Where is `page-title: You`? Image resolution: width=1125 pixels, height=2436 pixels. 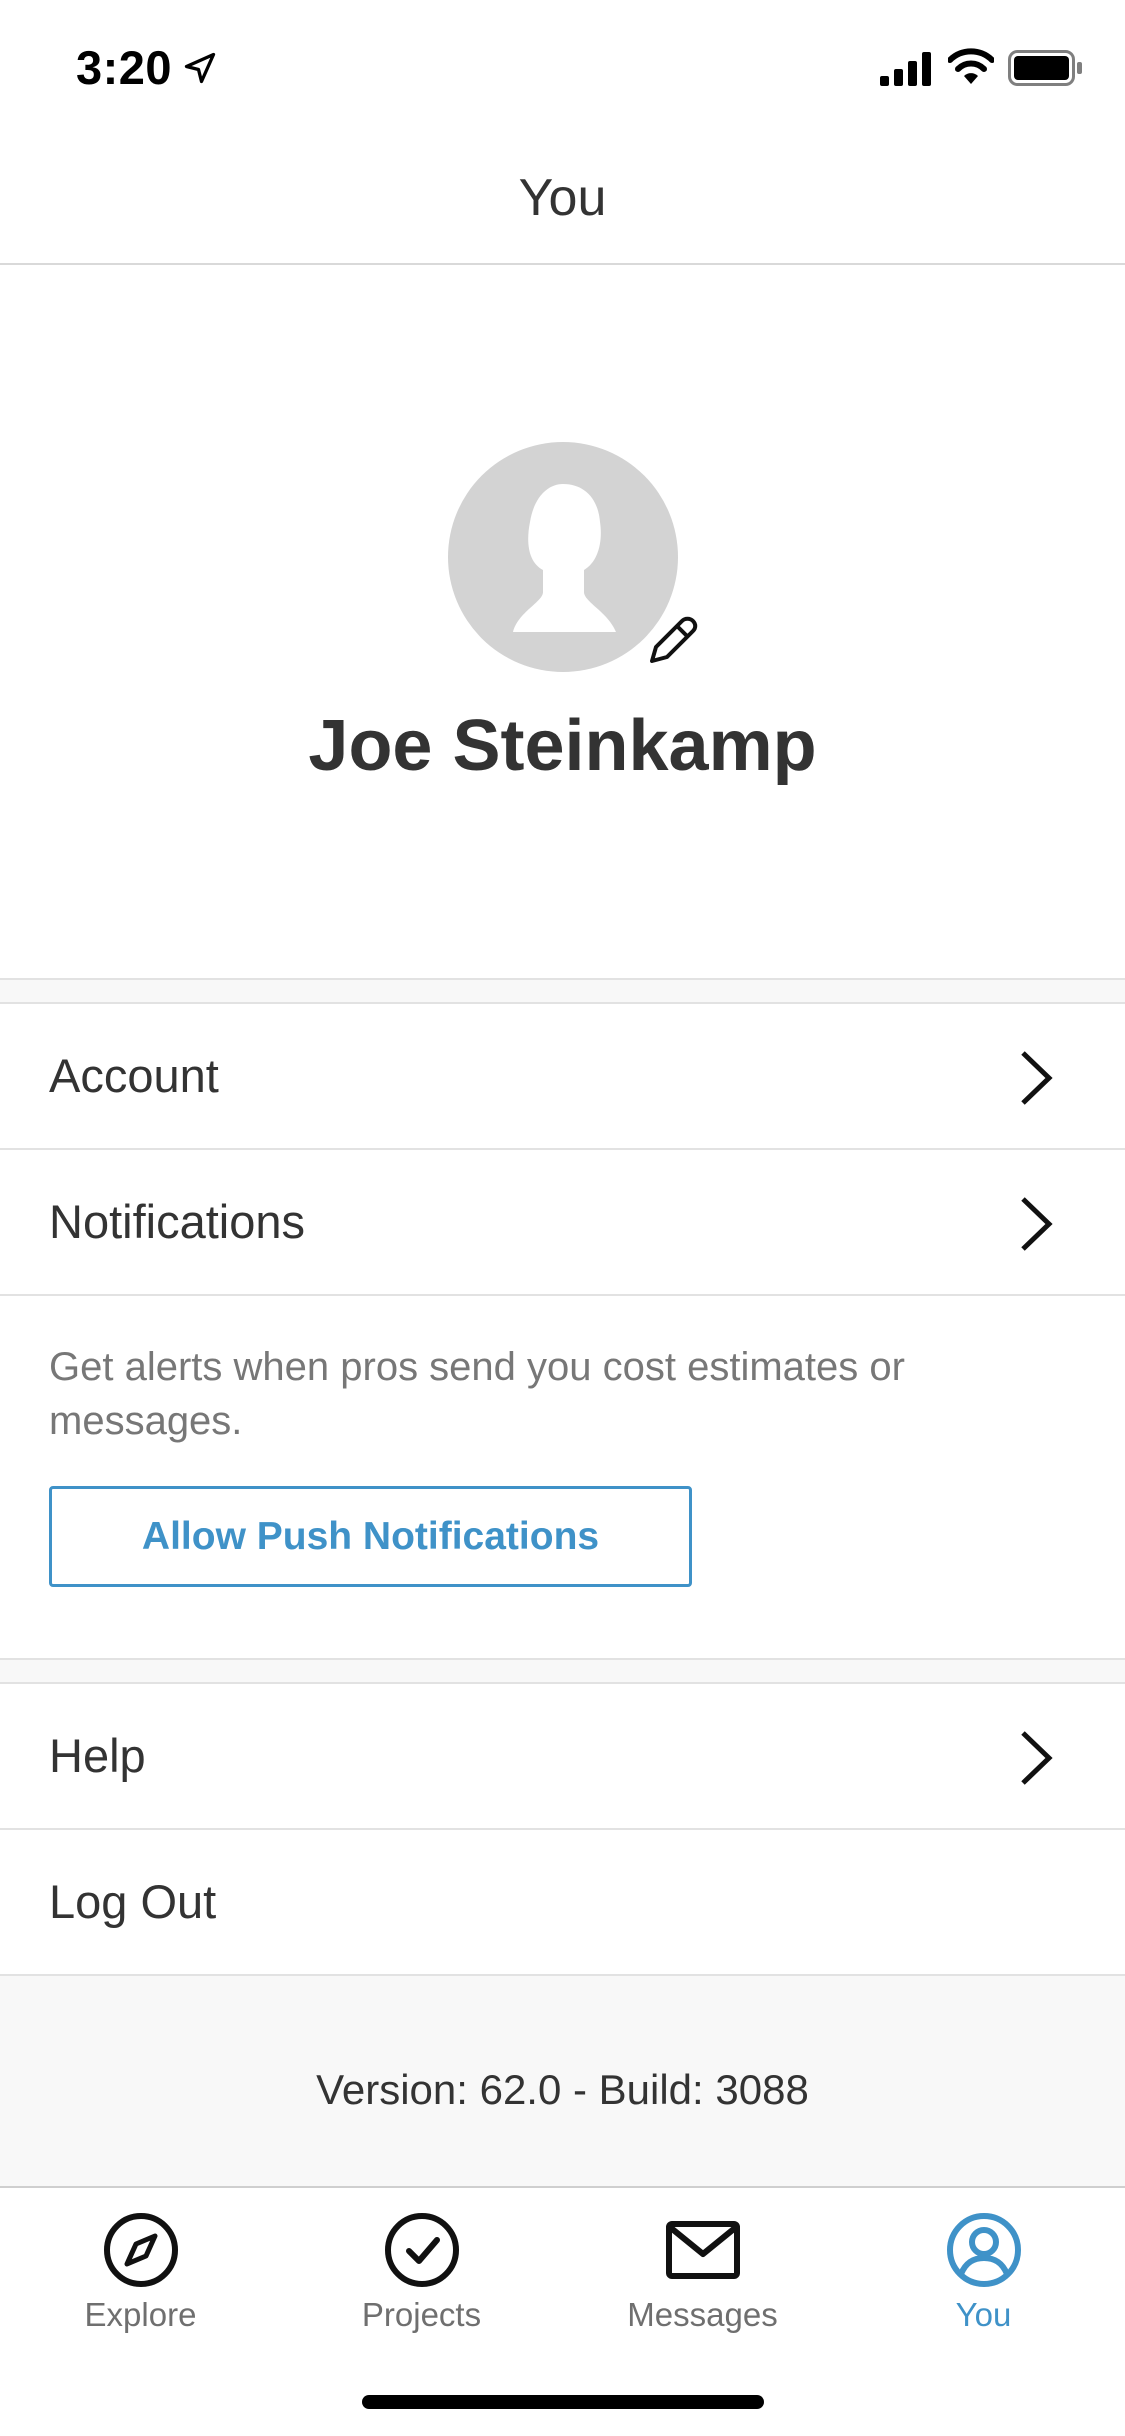
page-title: You is located at coordinates (562, 197).